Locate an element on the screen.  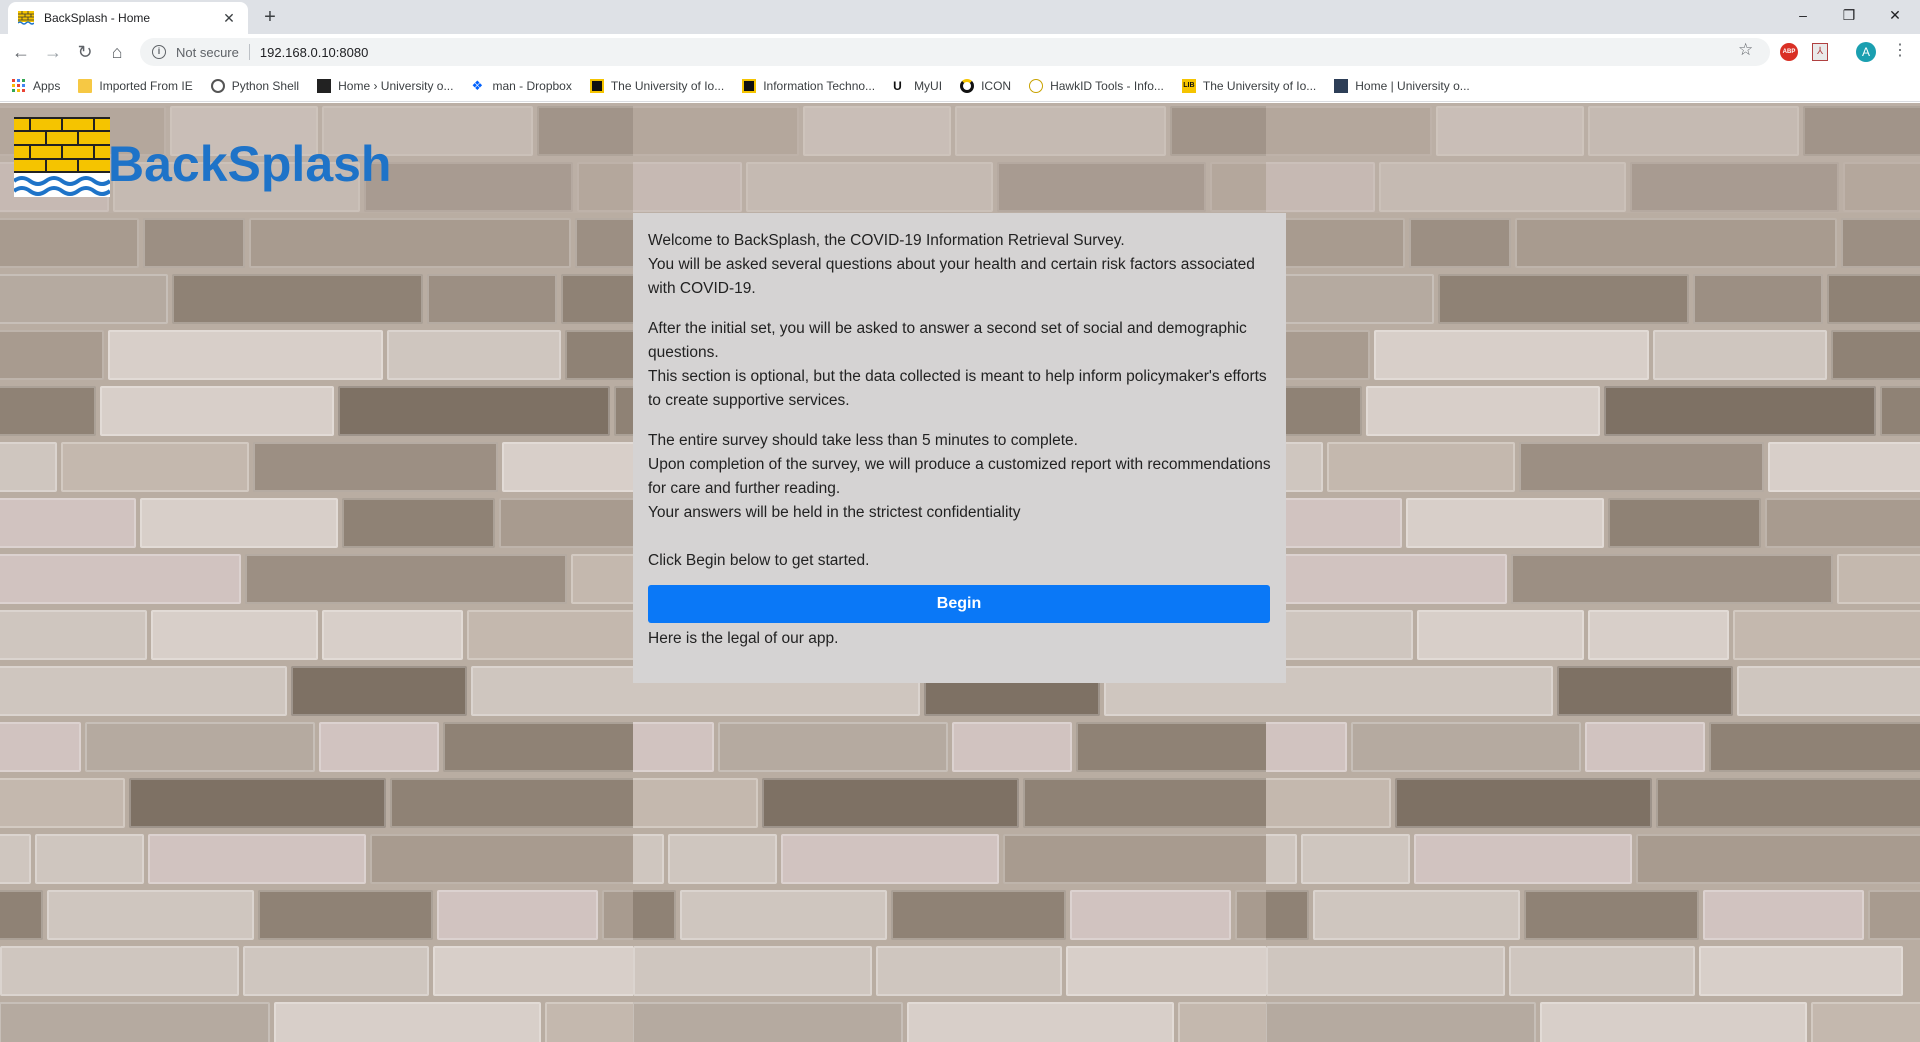
profile-avatar: A is located at coordinates (1866, 52).